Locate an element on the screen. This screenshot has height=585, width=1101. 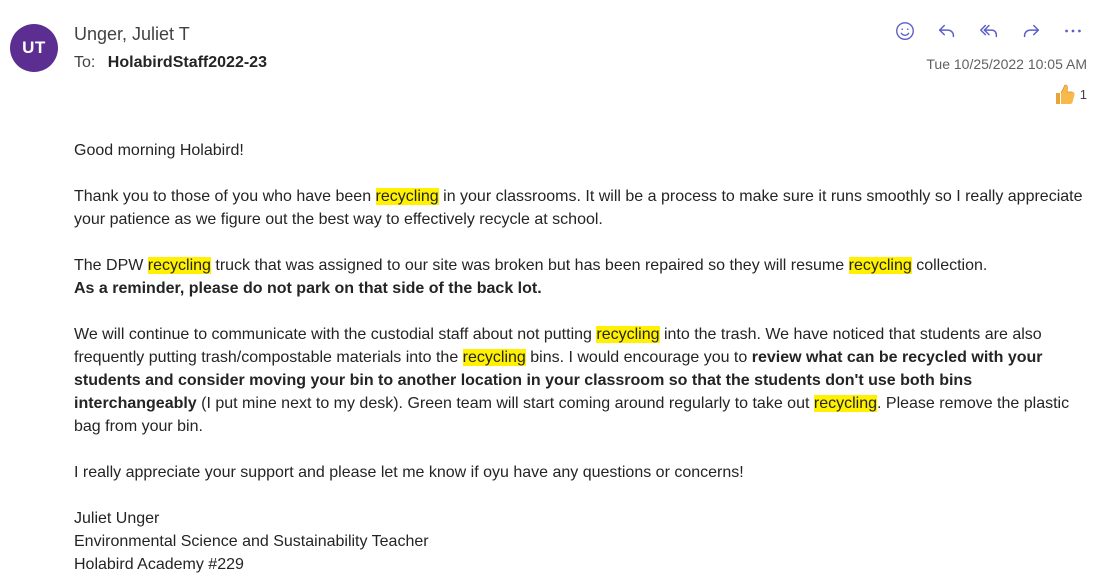
forward-button is located at coordinates (1031, 31).